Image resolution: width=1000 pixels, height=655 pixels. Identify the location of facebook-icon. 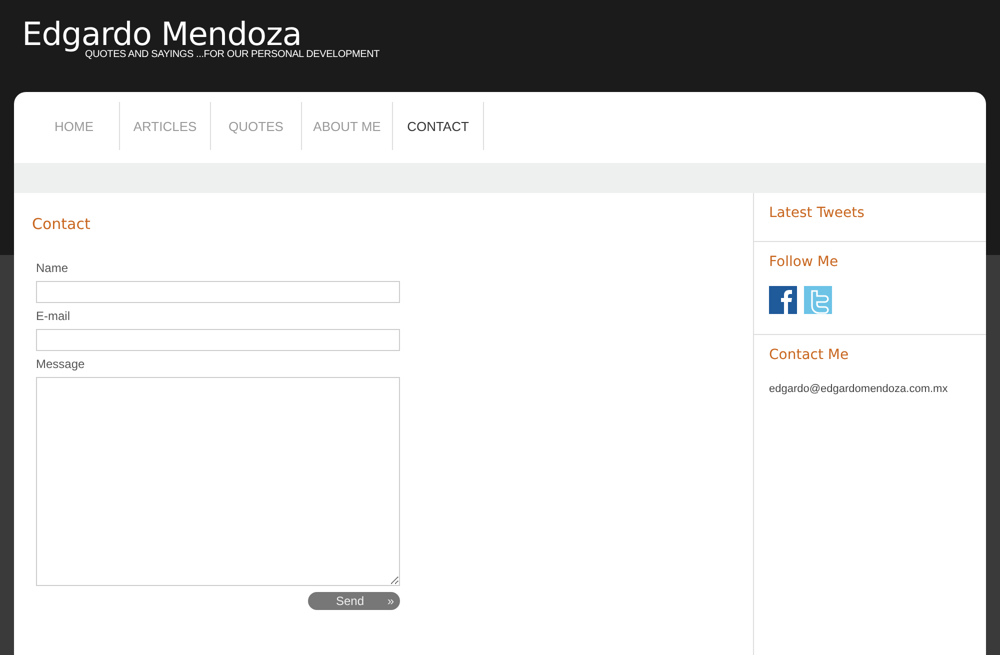
(783, 300).